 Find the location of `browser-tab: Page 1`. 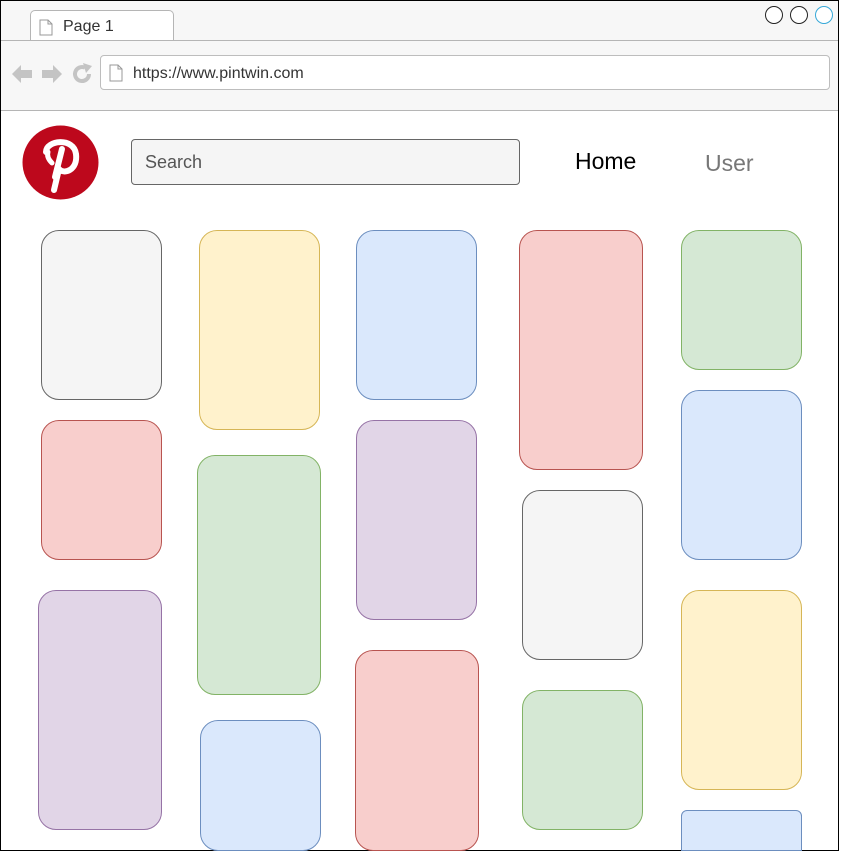

browser-tab: Page 1 is located at coordinates (102, 25).